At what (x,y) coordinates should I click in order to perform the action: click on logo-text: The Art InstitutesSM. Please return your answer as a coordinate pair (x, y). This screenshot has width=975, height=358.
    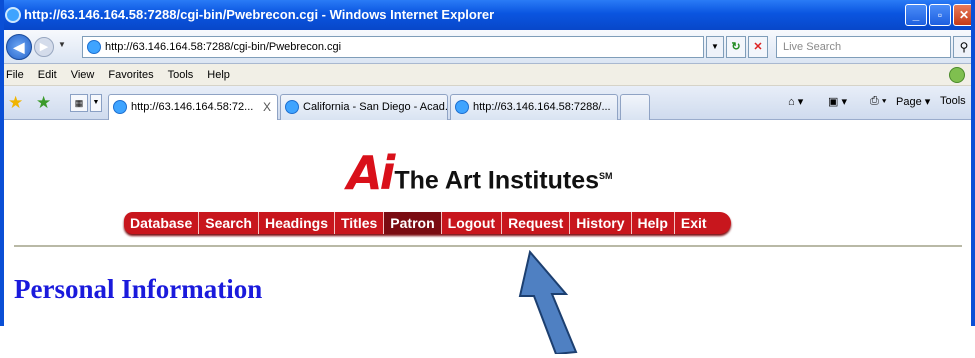
    Looking at the image, I should click on (503, 178).